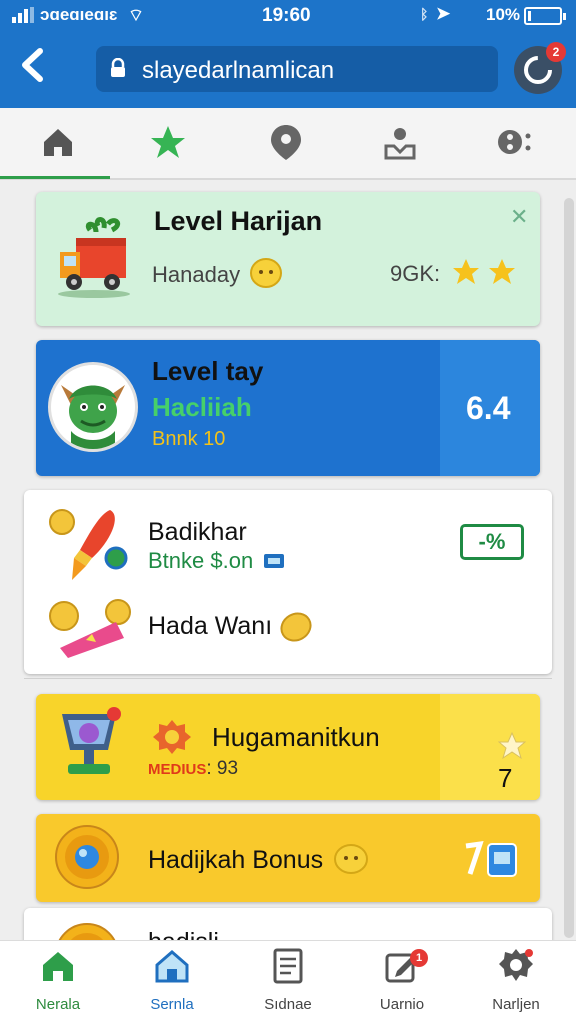  Describe the element at coordinates (288, 985) in the screenshot. I see `nav-documents: Sıdnae` at that location.